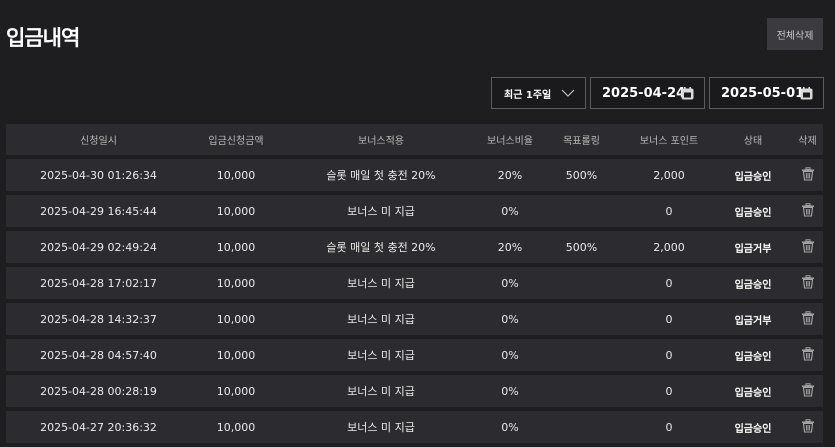  I want to click on column-header: 목표롤링, so click(581, 141).